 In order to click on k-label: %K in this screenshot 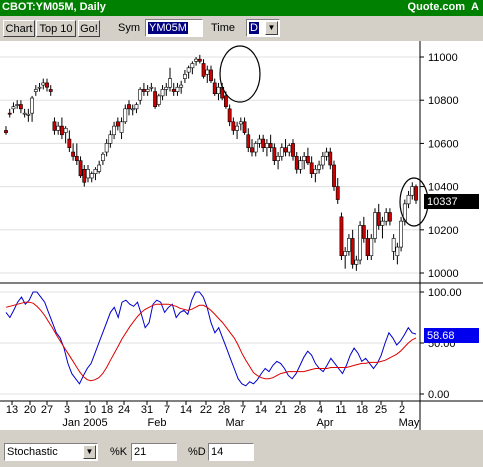, I will do `click(119, 452)`.